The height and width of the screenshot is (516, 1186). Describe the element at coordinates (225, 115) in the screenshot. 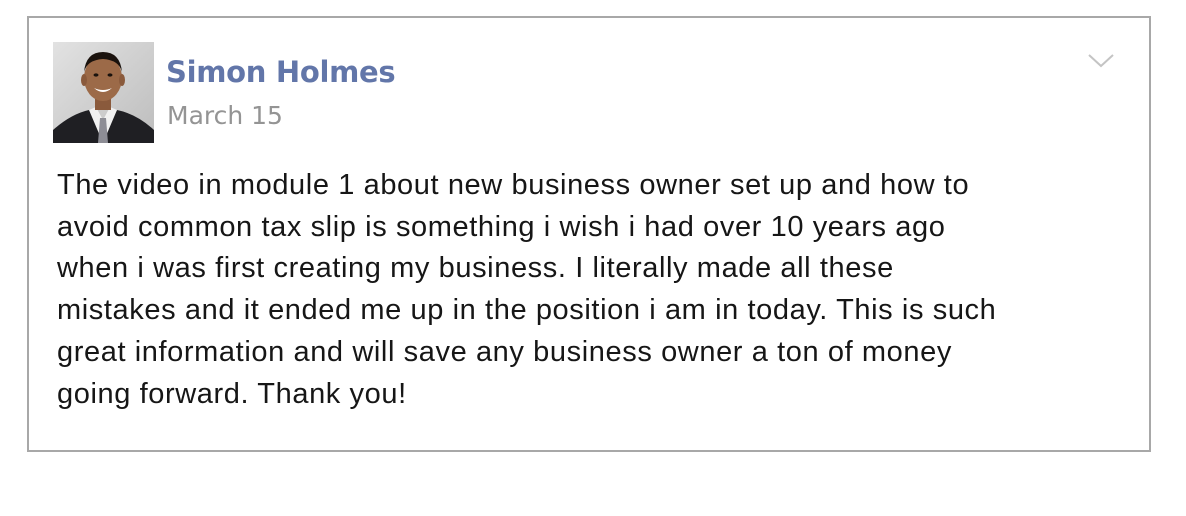

I see `post-date: March 15` at that location.